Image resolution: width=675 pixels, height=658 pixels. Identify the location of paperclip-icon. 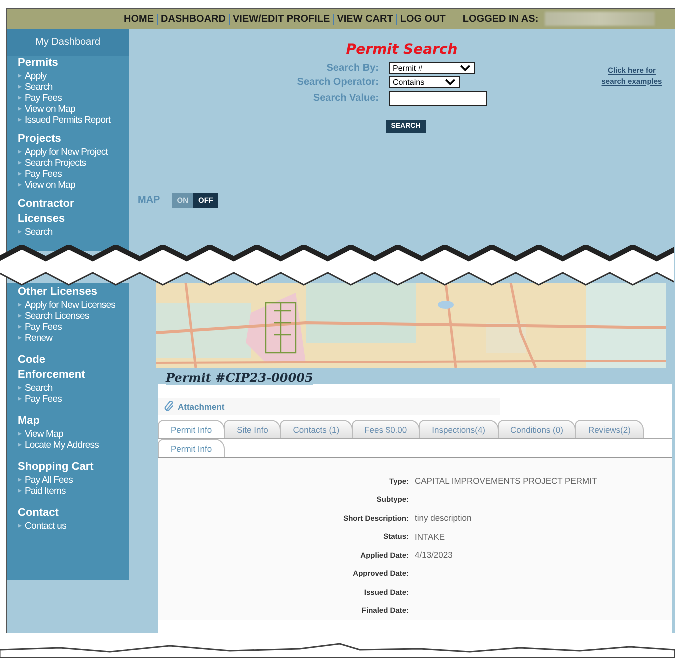
(169, 406).